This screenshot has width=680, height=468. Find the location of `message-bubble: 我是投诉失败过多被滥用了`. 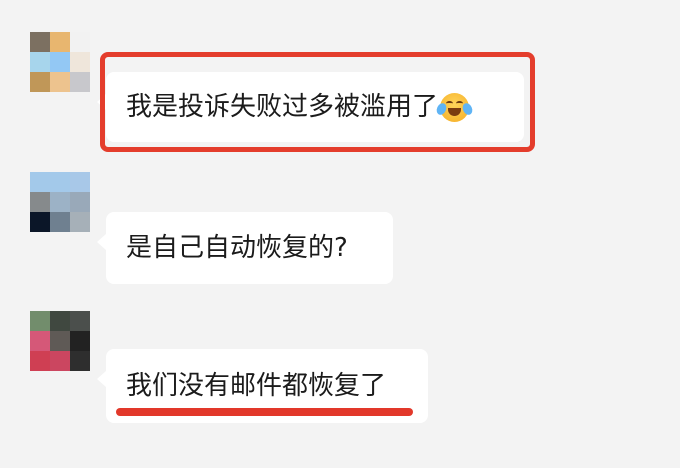

message-bubble: 我是投诉失败过多被滥用了 is located at coordinates (310, 107).